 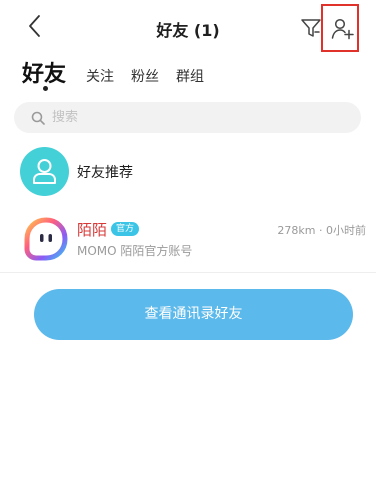 I want to click on tab-follow: 关注, so click(x=100, y=76).